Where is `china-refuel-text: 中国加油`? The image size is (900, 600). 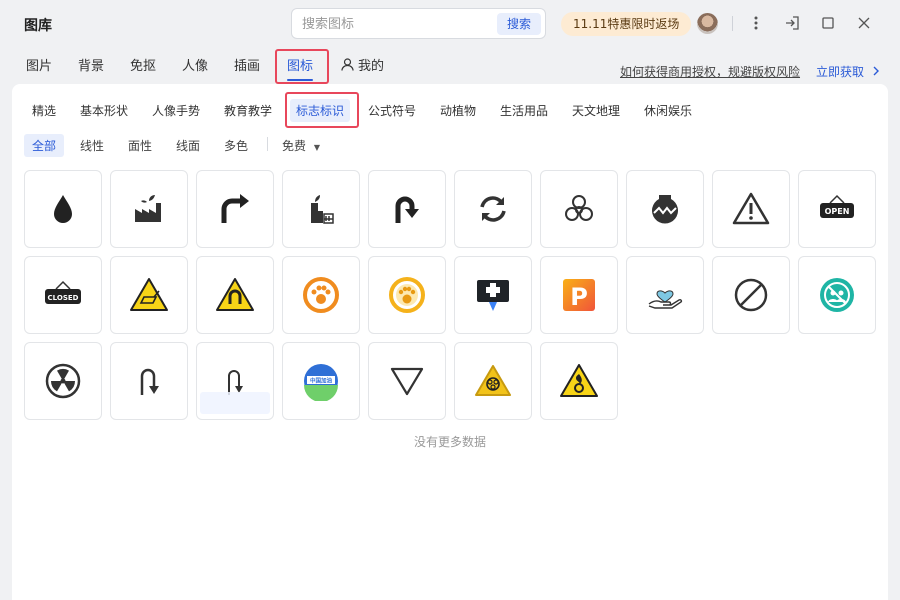
china-refuel-text: 中国加油 is located at coordinates (321, 381).